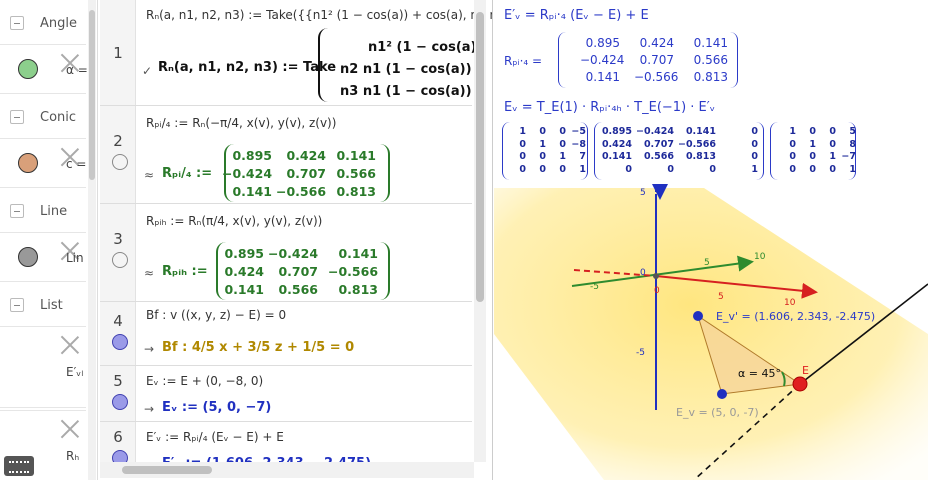 The image size is (928, 480). Describe the element at coordinates (147, 71) in the screenshot. I see `check-icon: ✓` at that location.